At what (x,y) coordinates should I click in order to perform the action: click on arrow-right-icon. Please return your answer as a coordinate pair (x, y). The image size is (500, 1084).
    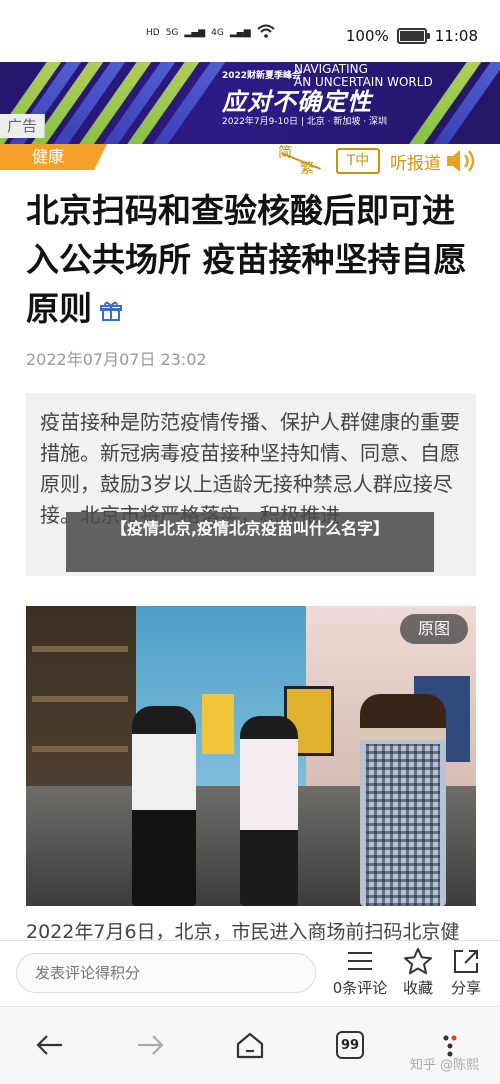
    Looking at the image, I should click on (151, 1045).